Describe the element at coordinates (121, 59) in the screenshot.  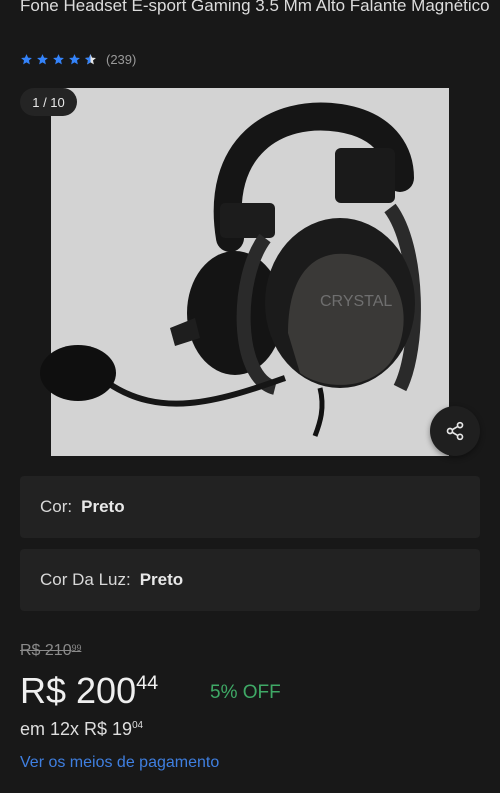
I see `reviews-count: (239)` at that location.